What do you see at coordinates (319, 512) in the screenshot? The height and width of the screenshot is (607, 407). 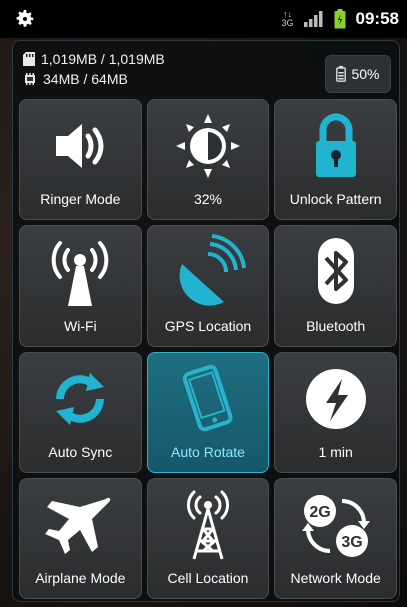 I see `network-2g-badge: 2G` at bounding box center [319, 512].